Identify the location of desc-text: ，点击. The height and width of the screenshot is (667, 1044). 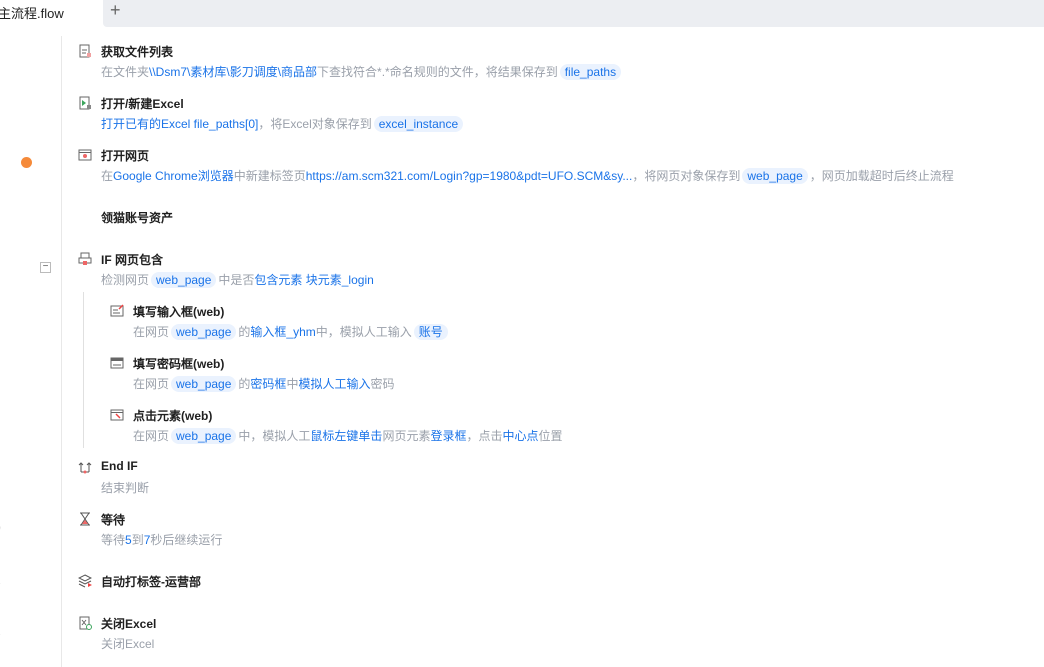
(484, 436).